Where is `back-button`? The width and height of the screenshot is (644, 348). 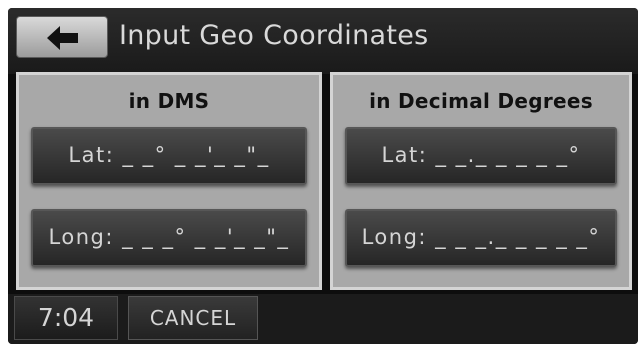
back-button is located at coordinates (62, 37).